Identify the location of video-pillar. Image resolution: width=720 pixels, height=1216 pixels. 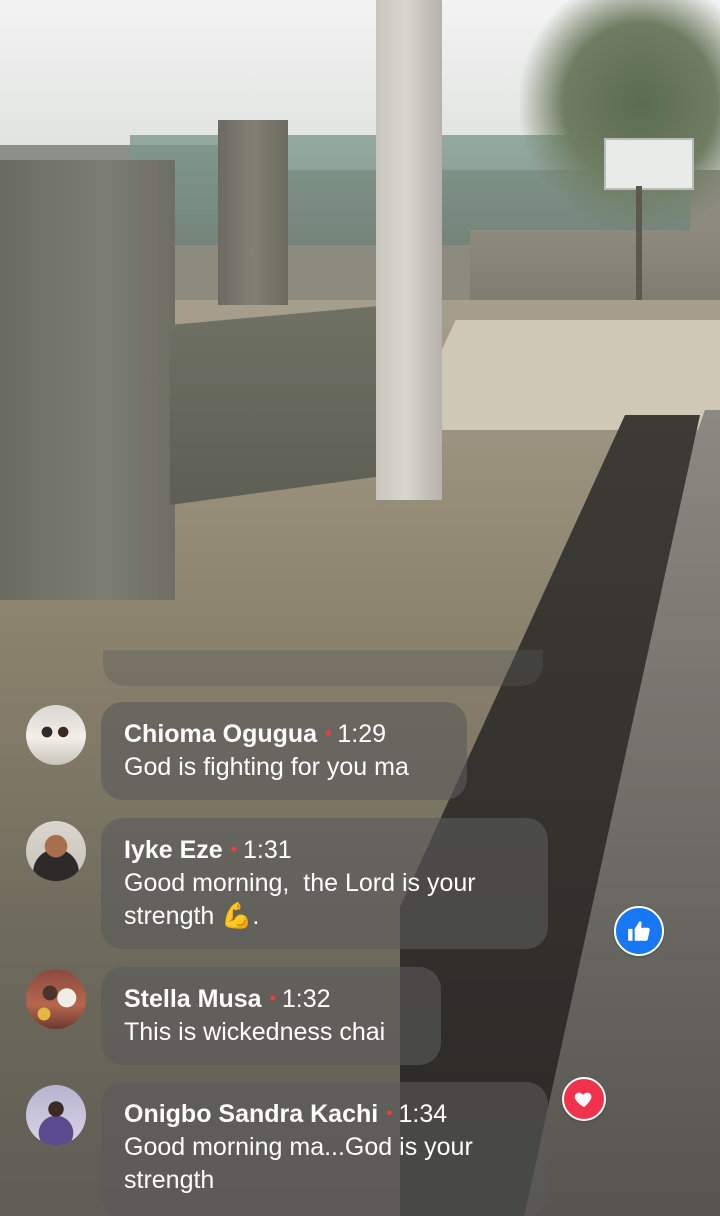
(253, 212).